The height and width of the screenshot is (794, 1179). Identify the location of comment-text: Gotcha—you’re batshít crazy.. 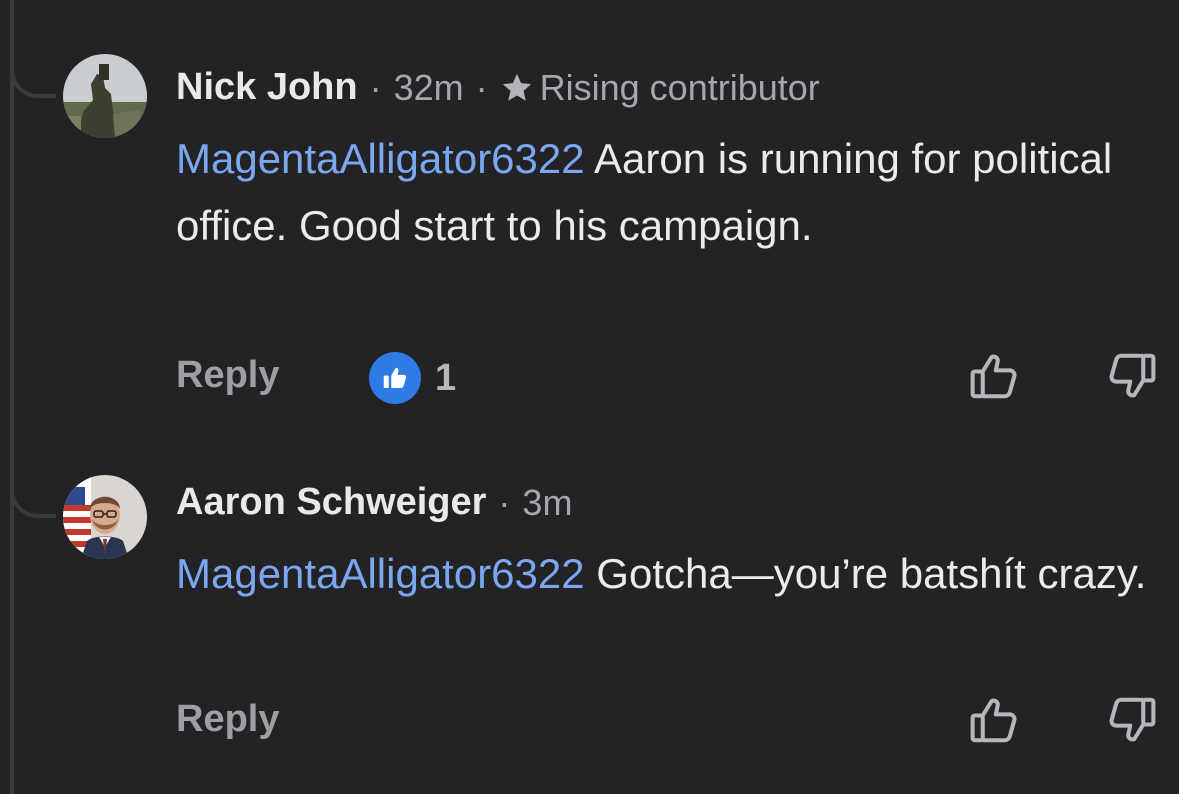
(865, 573).